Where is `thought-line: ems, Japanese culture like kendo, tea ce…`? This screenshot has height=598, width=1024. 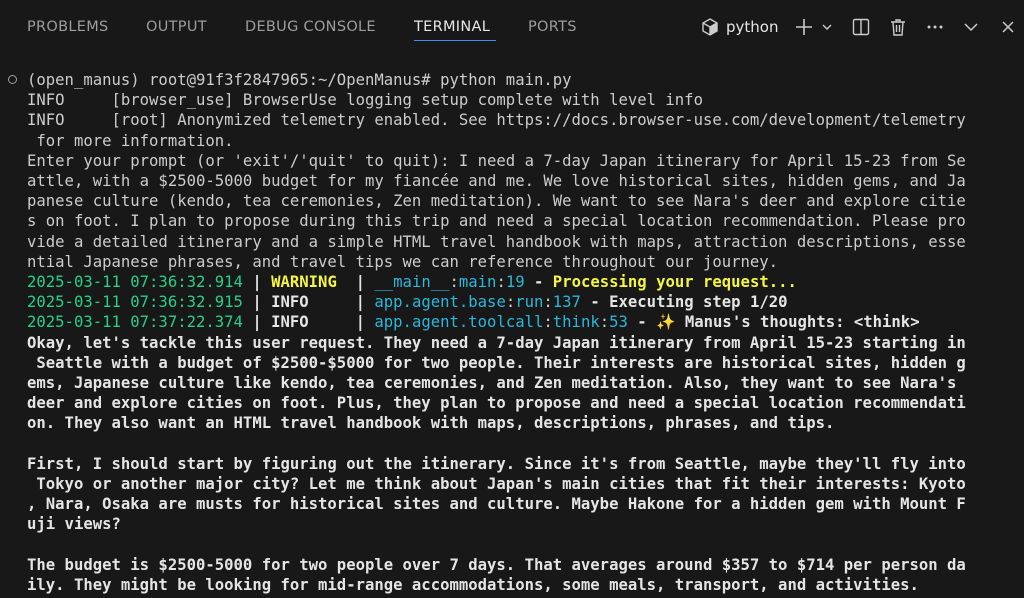
thought-line: ems, Japanese culture like kendo, tea ce… is located at coordinates (492, 383).